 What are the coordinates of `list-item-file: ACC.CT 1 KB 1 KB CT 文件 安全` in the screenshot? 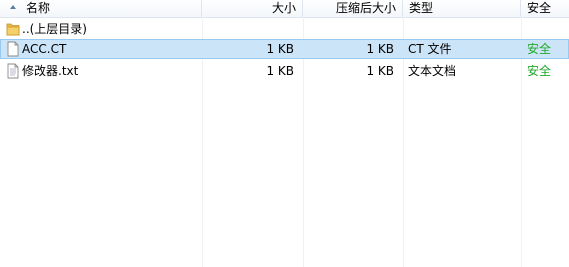 It's located at (284, 49).